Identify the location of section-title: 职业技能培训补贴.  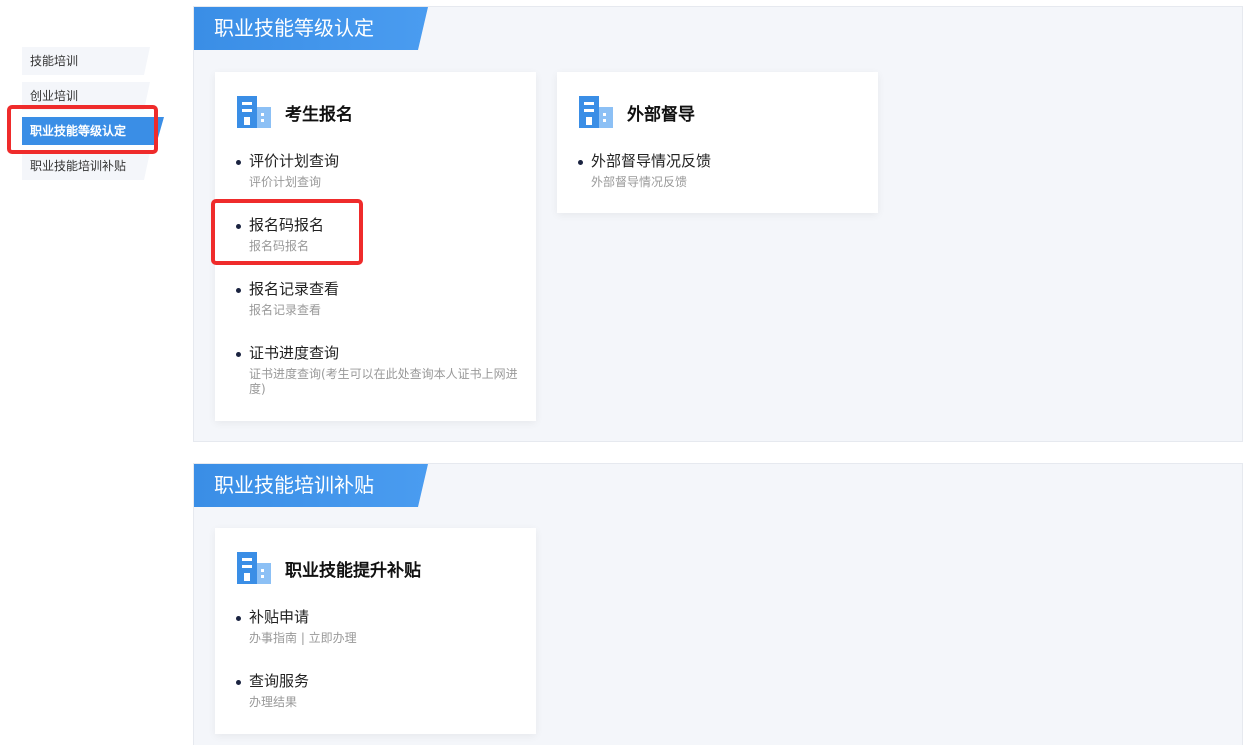
(311, 485).